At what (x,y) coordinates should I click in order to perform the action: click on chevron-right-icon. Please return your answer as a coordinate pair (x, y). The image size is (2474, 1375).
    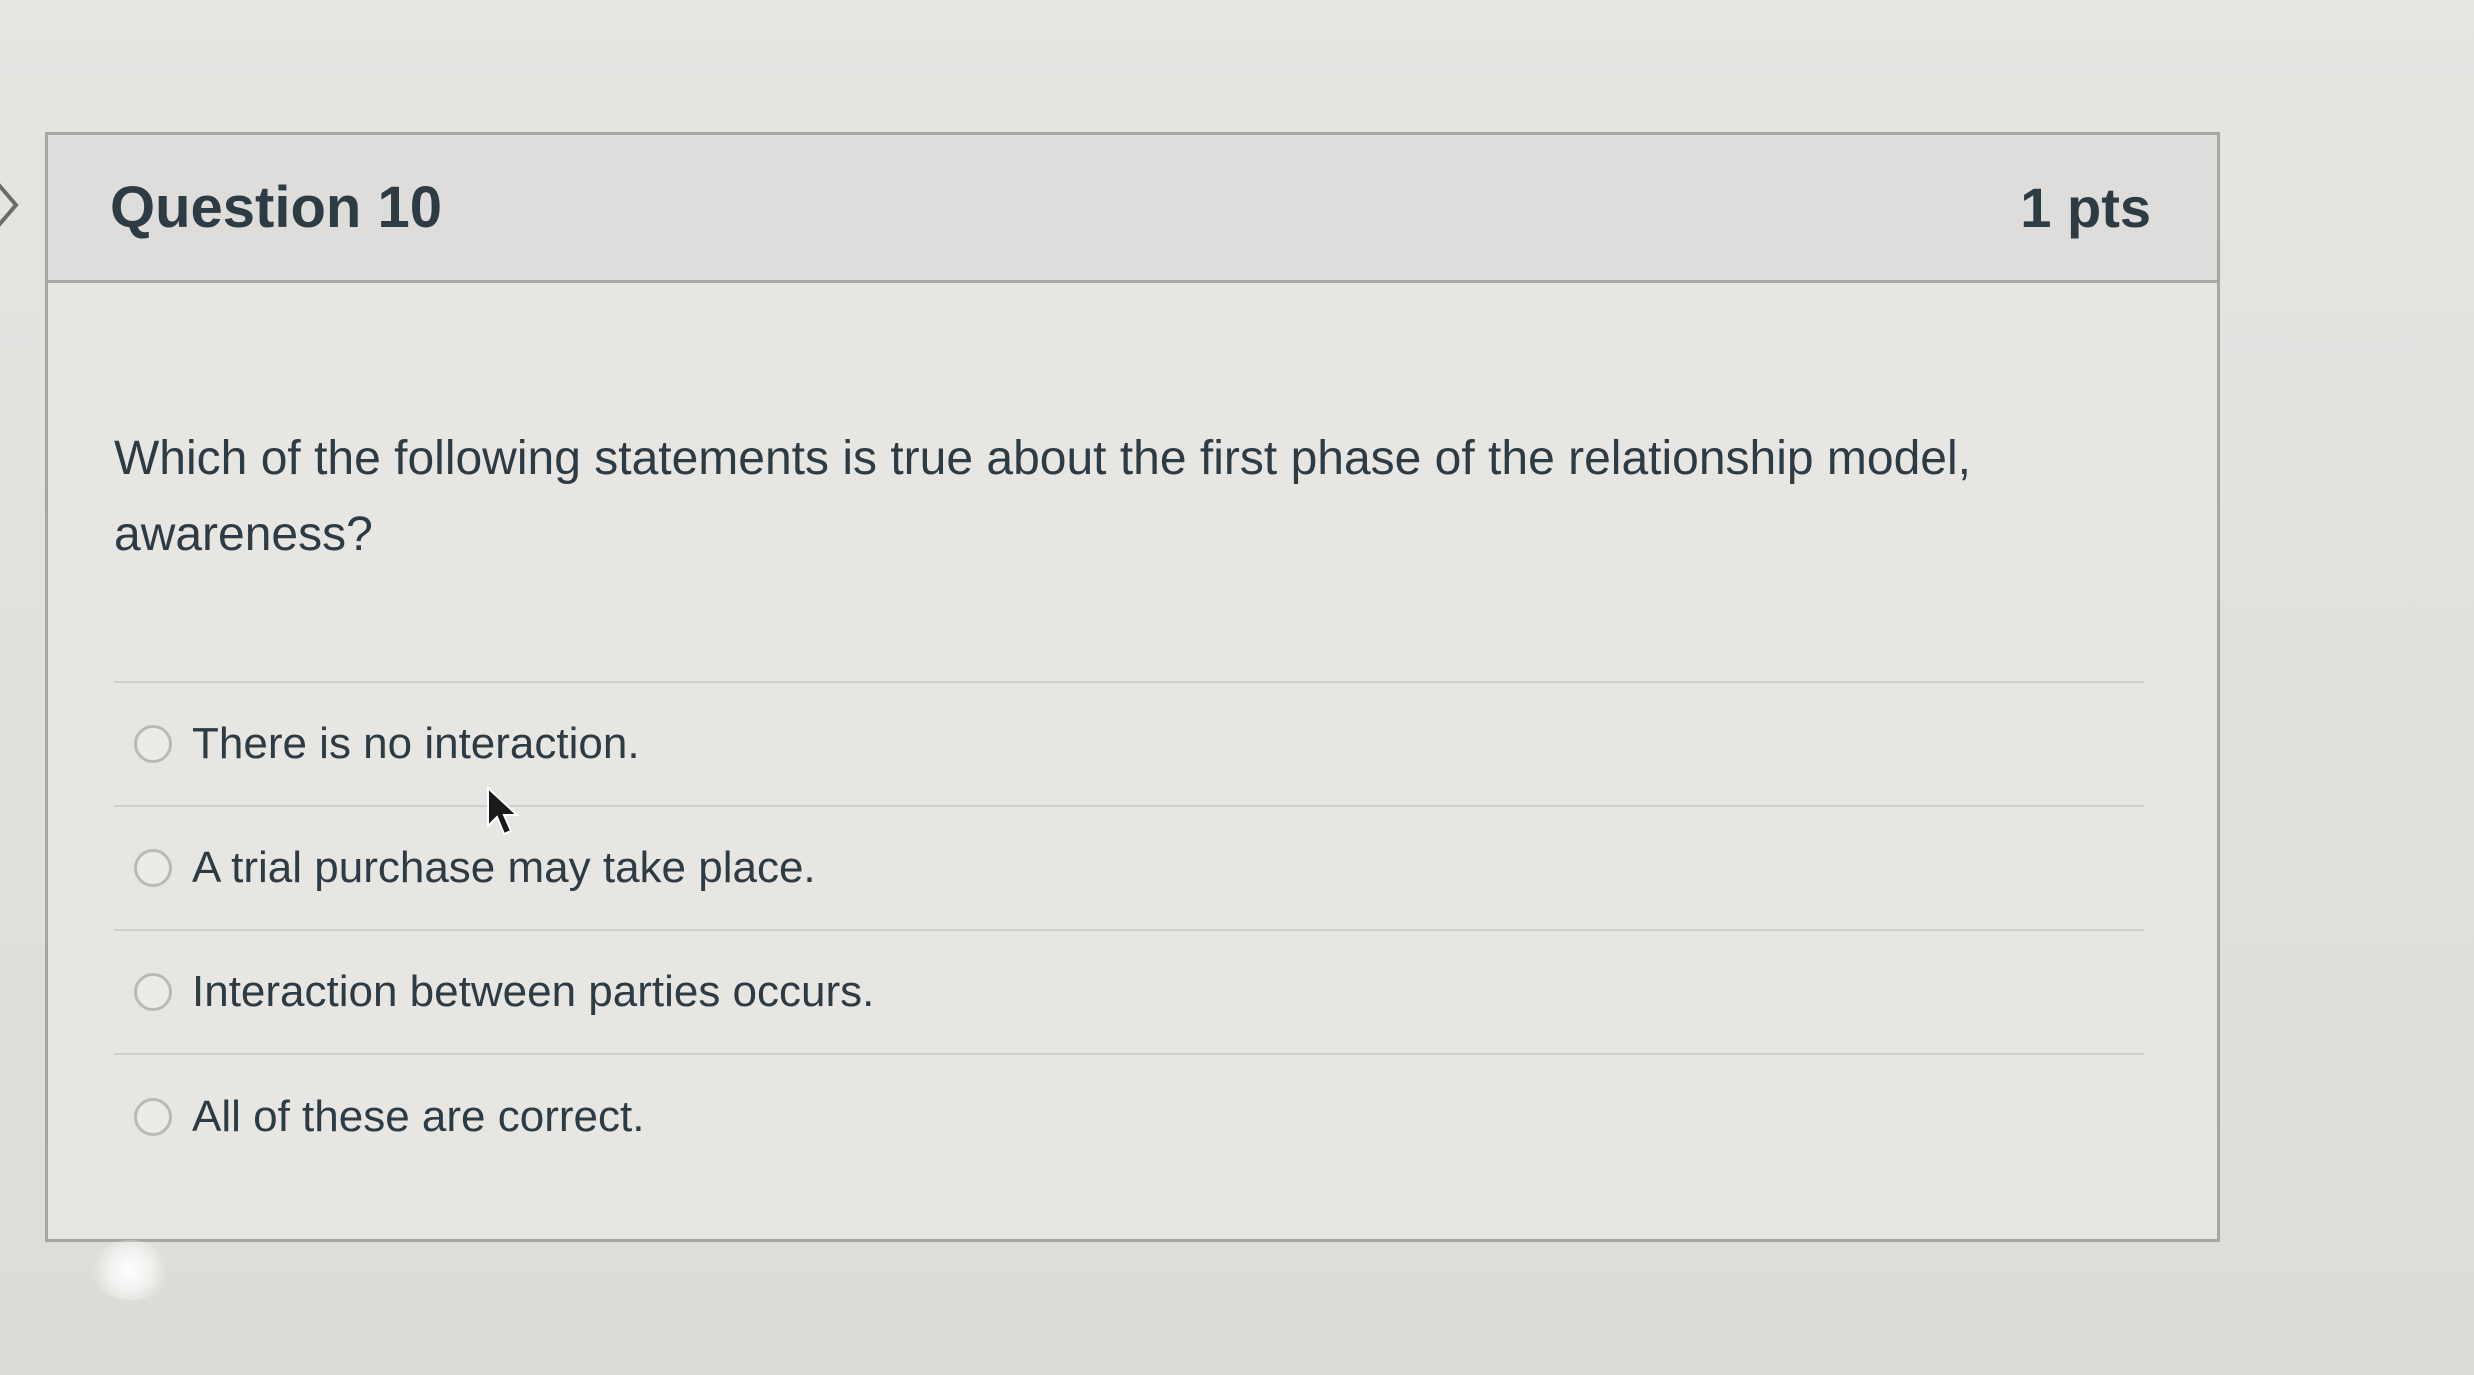
    Looking at the image, I should click on (11, 205).